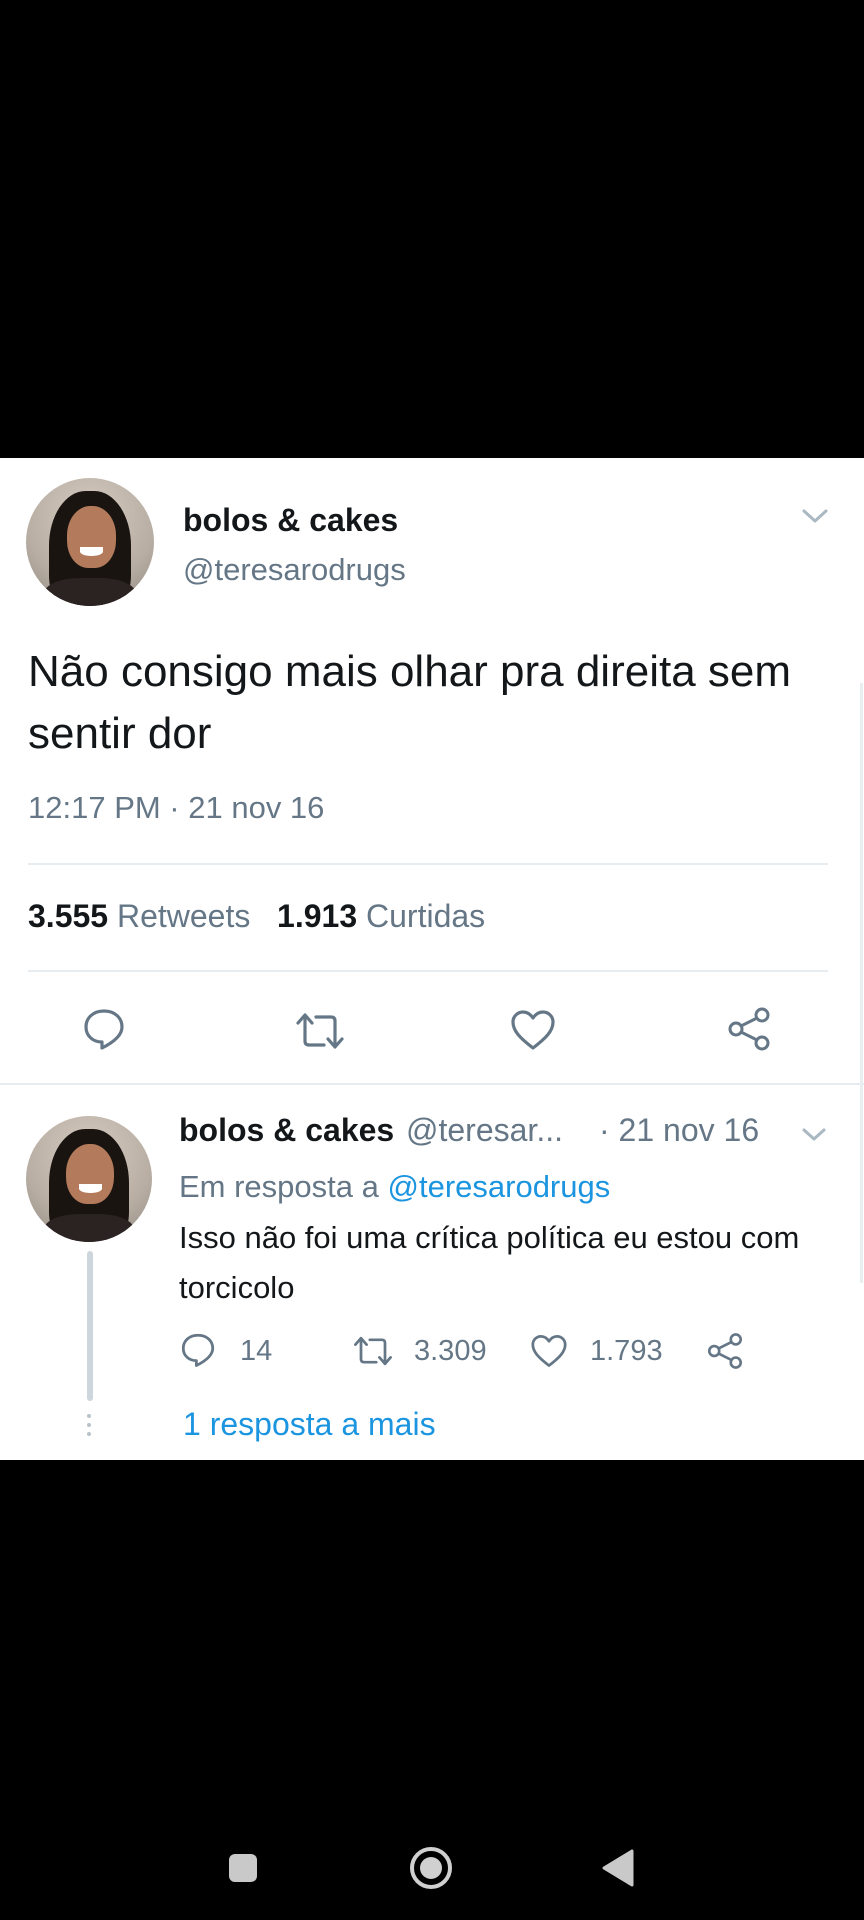 This screenshot has width=864, height=1920. I want to click on reply-mention-link: @teresarodrugs, so click(499, 1186).